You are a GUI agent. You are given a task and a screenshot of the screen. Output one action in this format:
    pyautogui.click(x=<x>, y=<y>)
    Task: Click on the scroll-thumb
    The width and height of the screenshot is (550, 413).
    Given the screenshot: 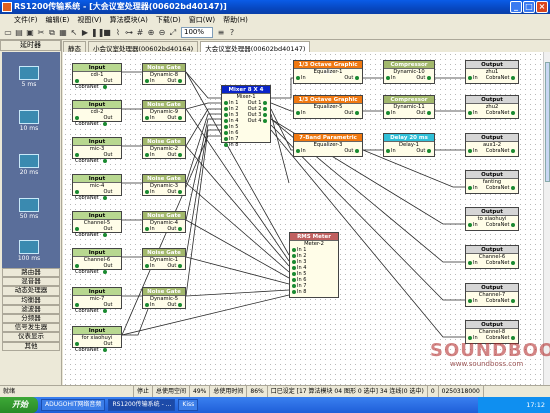 What is the action you would take?
    pyautogui.click(x=547, y=122)
    